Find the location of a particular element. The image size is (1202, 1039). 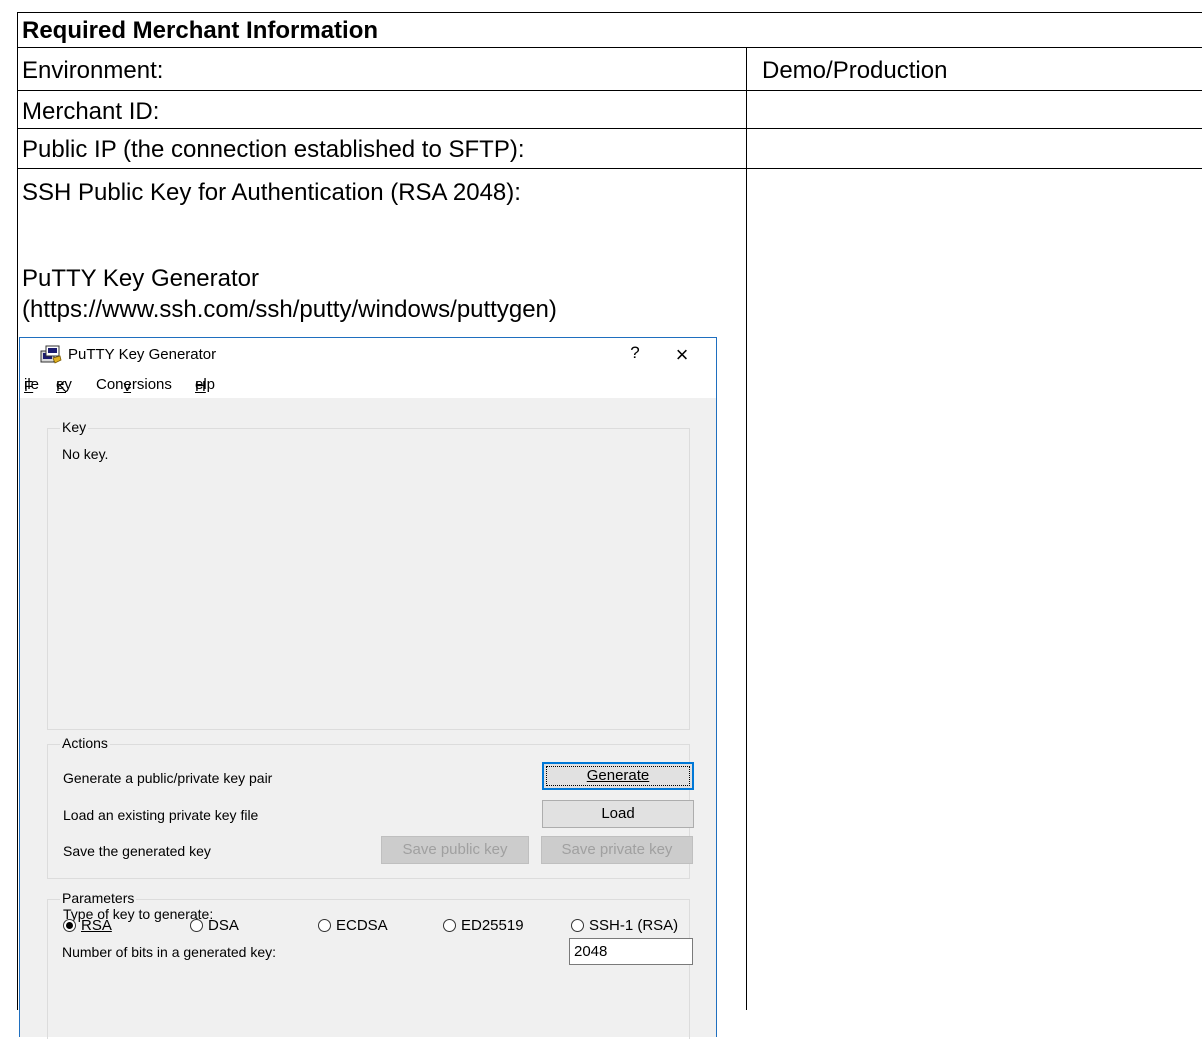

key-group-label: Key is located at coordinates (74, 427).